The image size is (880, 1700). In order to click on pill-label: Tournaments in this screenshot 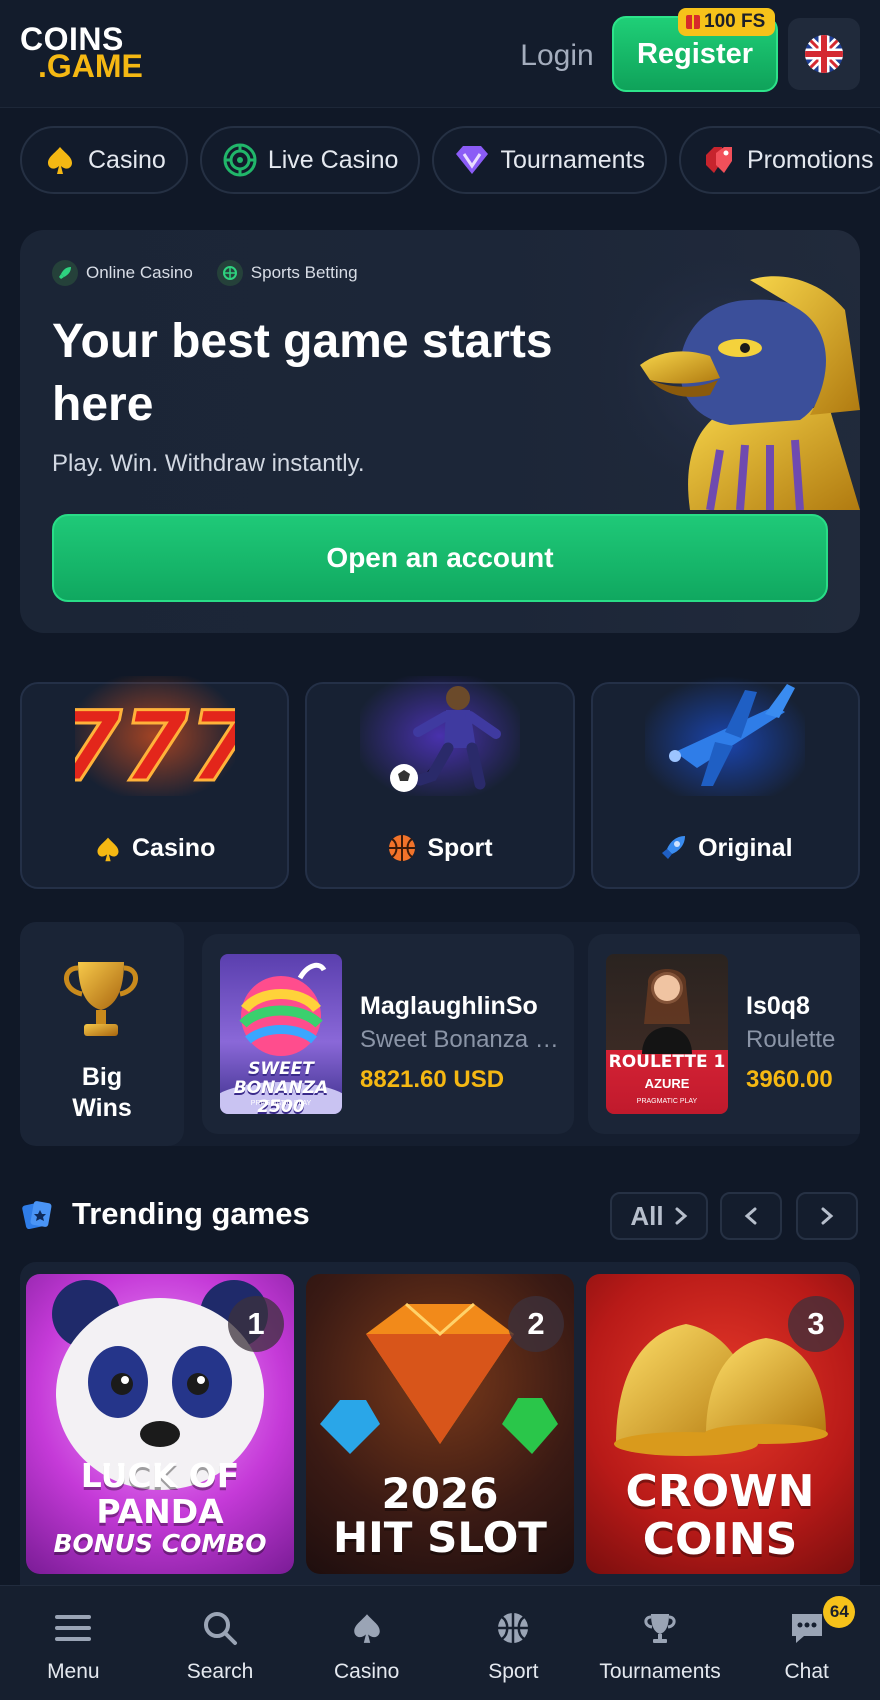, I will do `click(572, 159)`.